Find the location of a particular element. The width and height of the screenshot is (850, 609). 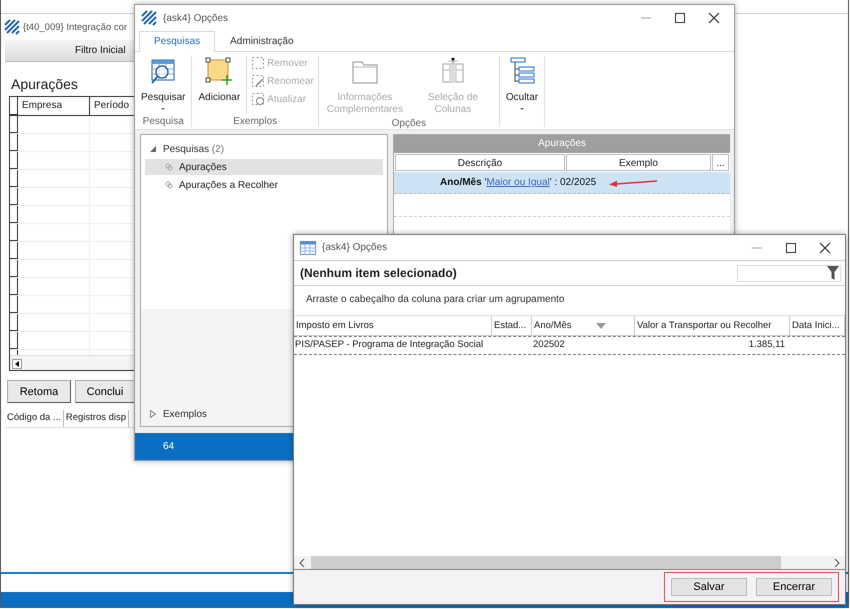

filter-bar: Filtro Inicial is located at coordinates (69, 51).